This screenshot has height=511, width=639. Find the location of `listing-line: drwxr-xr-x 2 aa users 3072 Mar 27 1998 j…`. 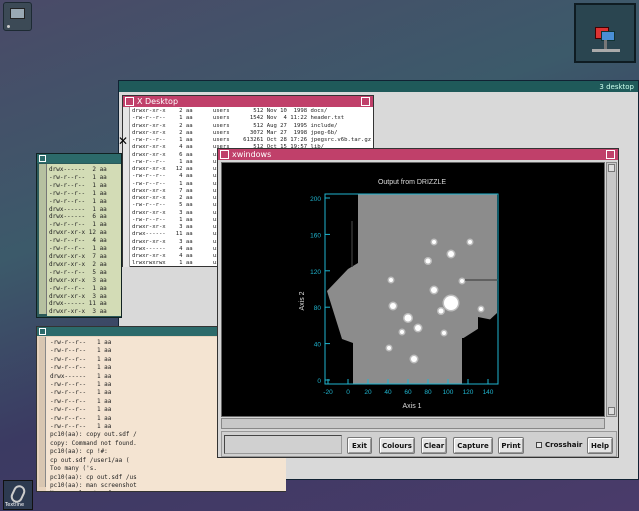

listing-line: drwxr-xr-x 2 aa users 3072 Mar 27 1998 j… is located at coordinates (235, 132).